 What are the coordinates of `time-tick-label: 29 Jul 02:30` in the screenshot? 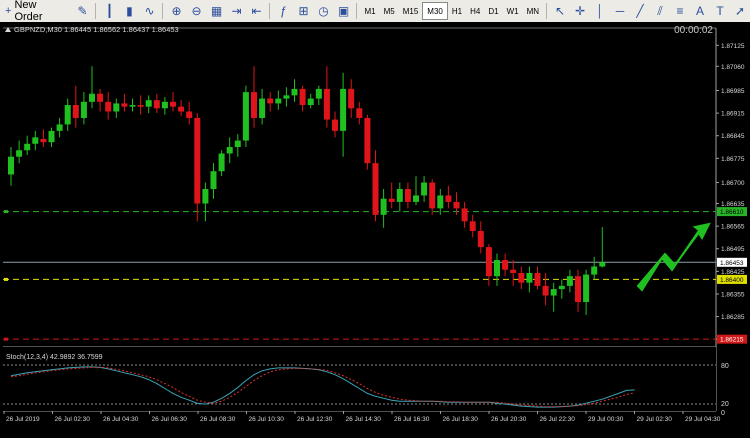 It's located at (655, 419).